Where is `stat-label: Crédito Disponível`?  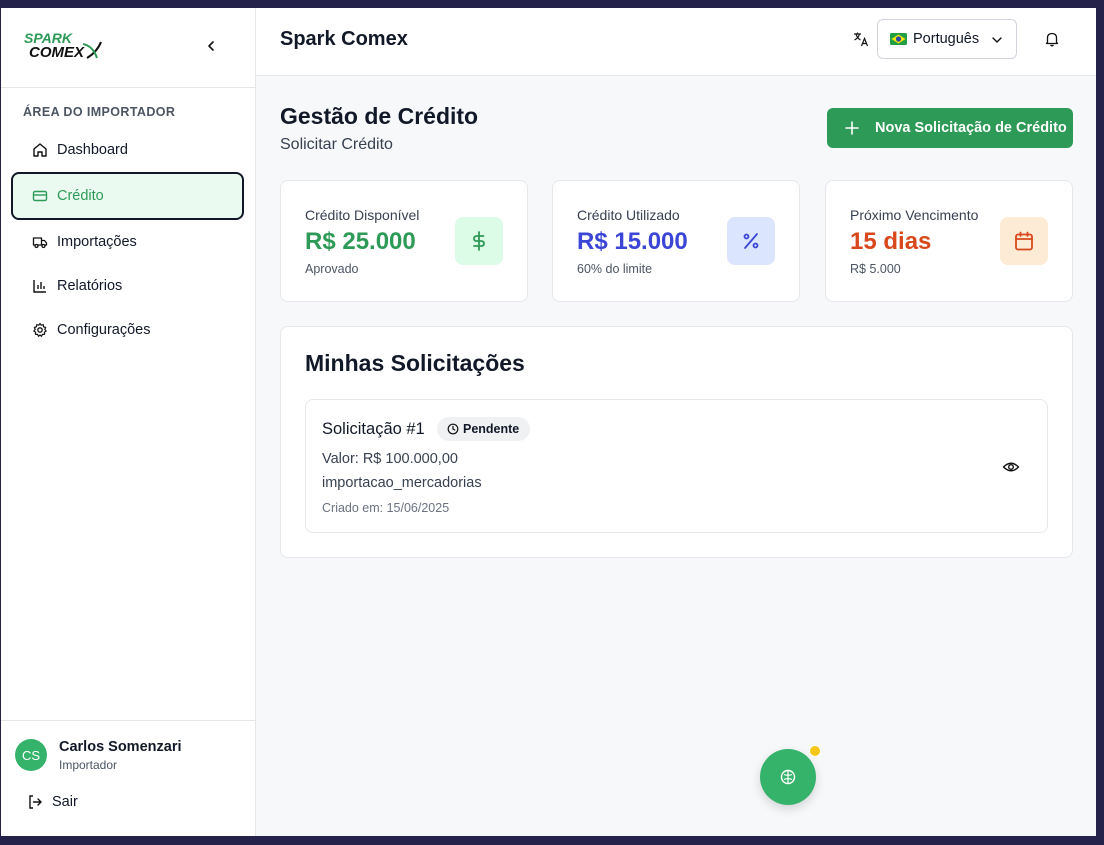 stat-label: Crédito Disponível is located at coordinates (362, 215).